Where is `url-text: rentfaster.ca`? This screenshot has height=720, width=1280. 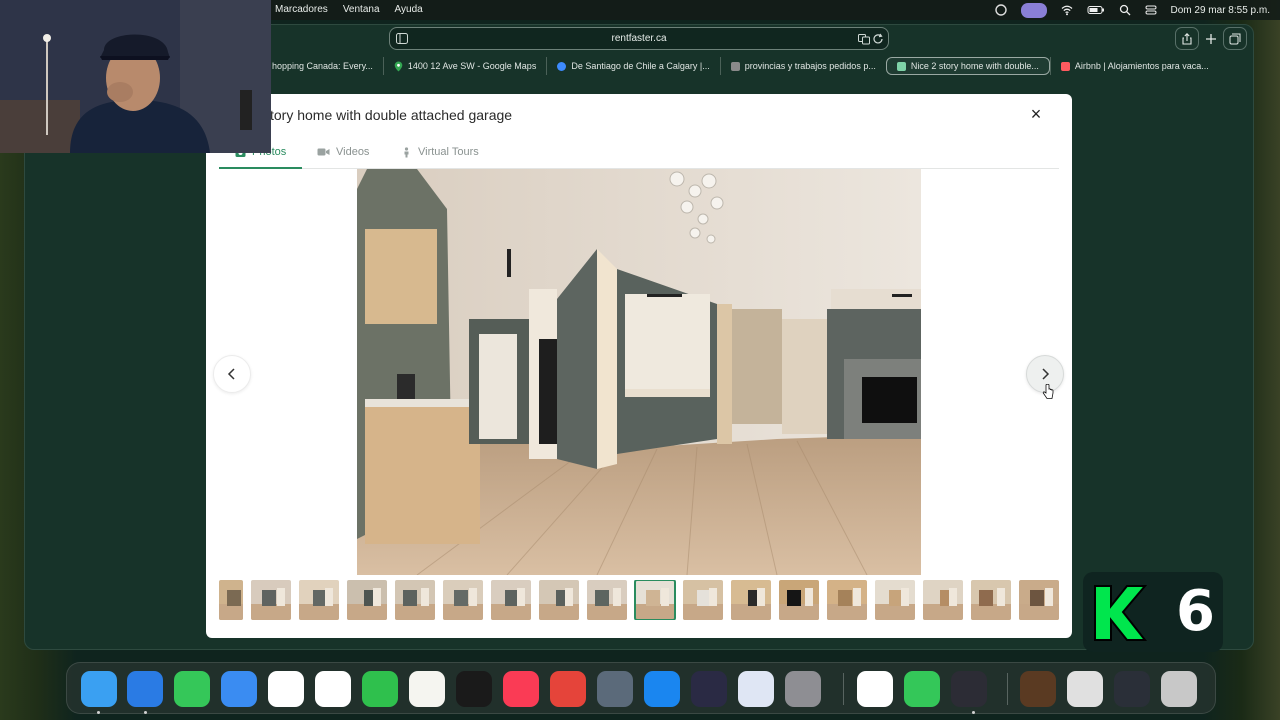
url-text: rentfaster.ca is located at coordinates (638, 38).